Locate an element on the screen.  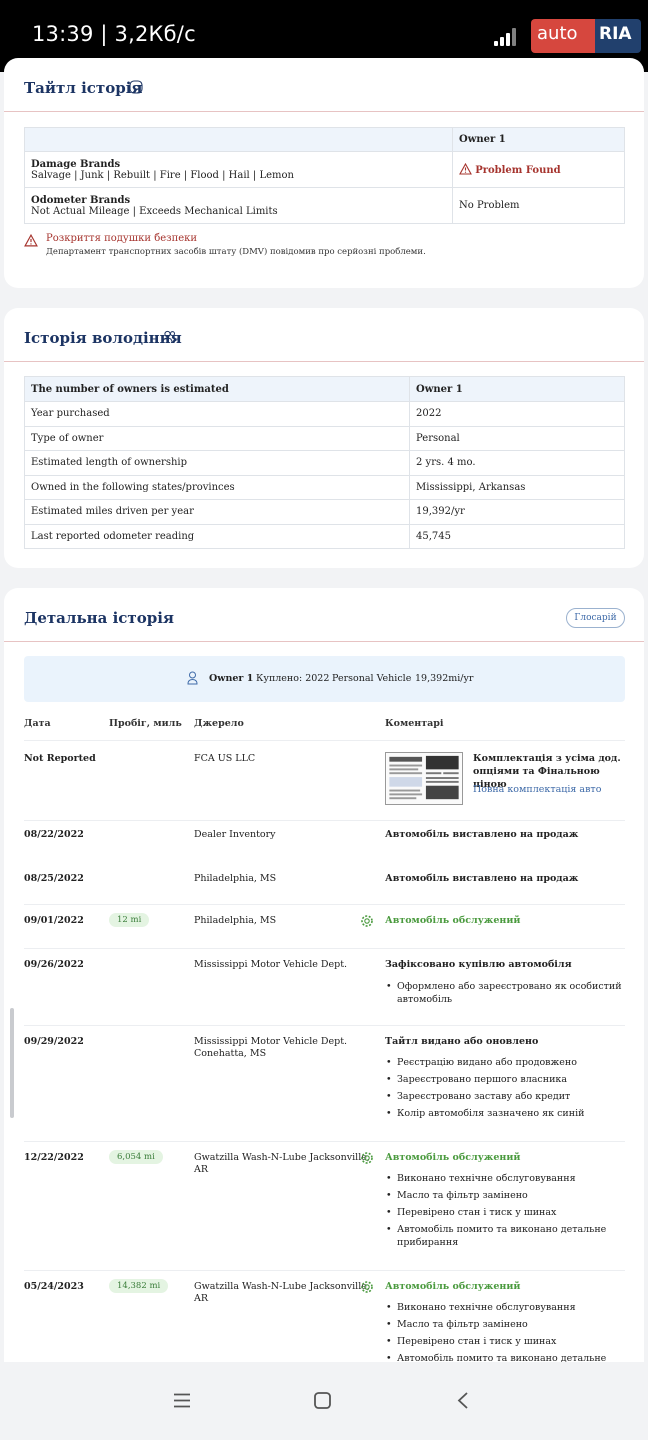
users-icon is located at coordinates (169, 336).